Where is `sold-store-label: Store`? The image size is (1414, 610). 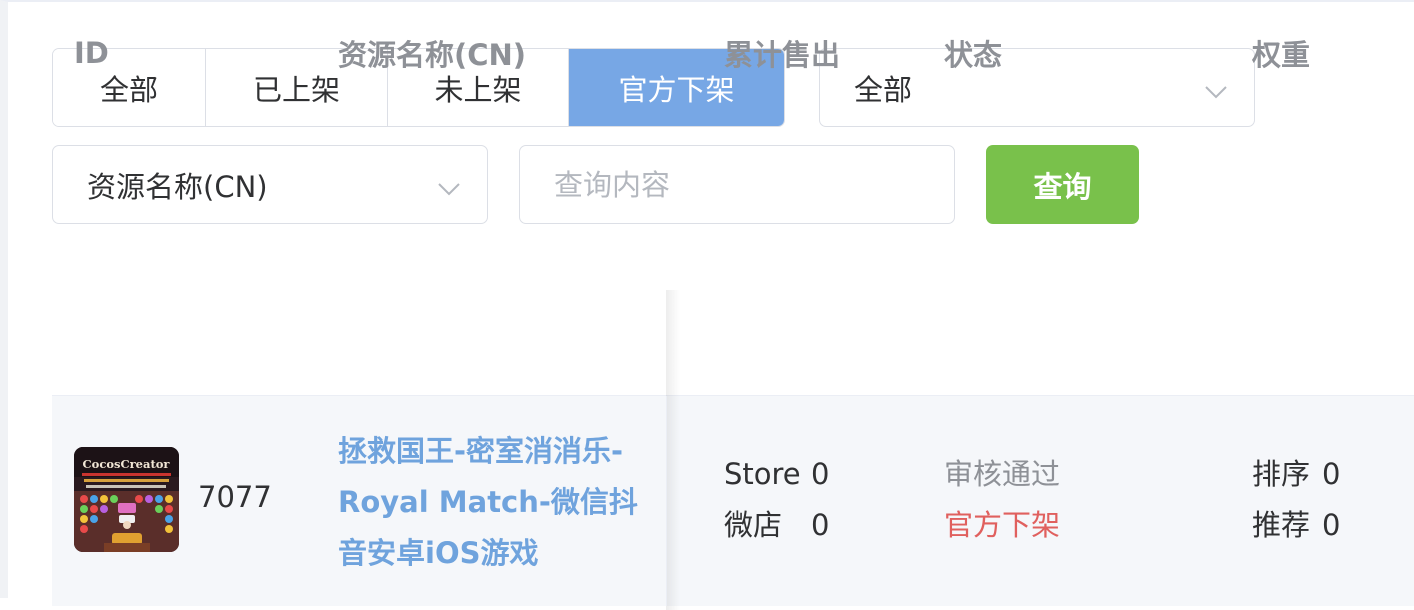 sold-store-label: Store is located at coordinates (762, 474).